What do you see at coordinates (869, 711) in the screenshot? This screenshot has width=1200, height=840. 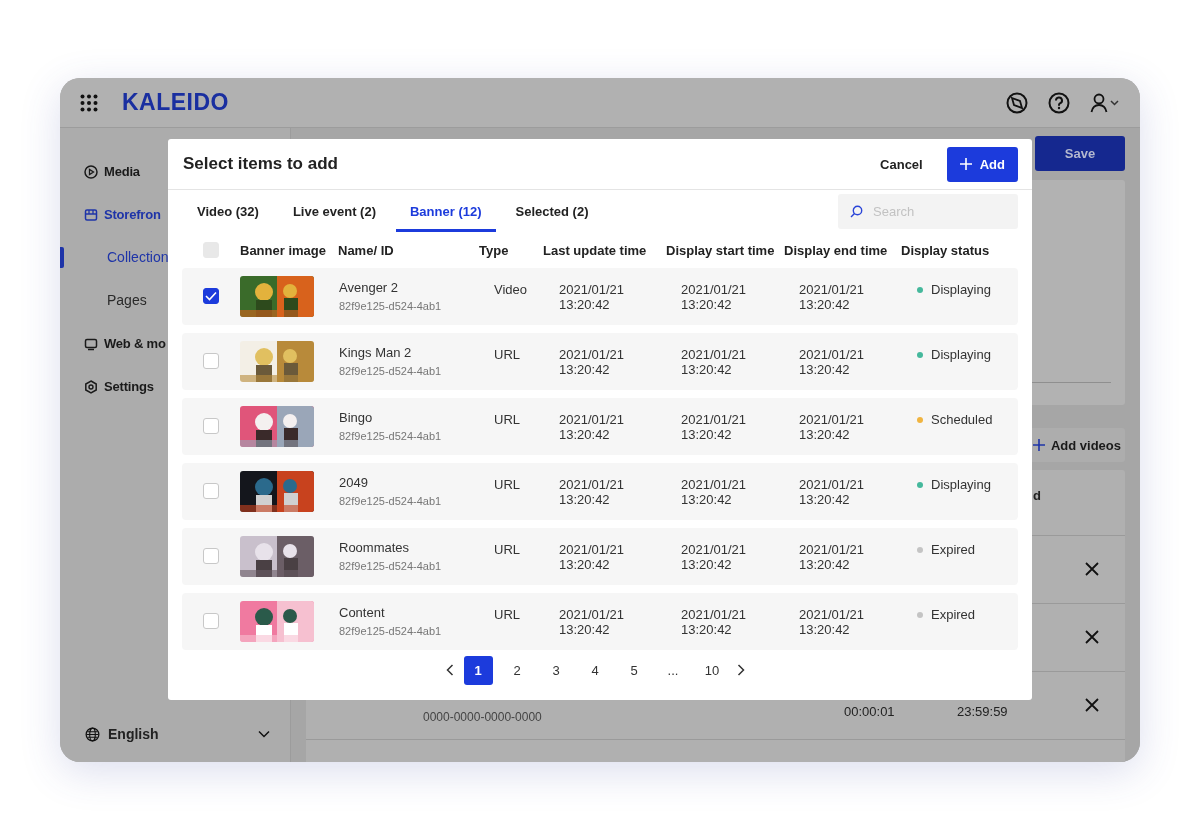 I see `table-cell: 00:00:01` at bounding box center [869, 711].